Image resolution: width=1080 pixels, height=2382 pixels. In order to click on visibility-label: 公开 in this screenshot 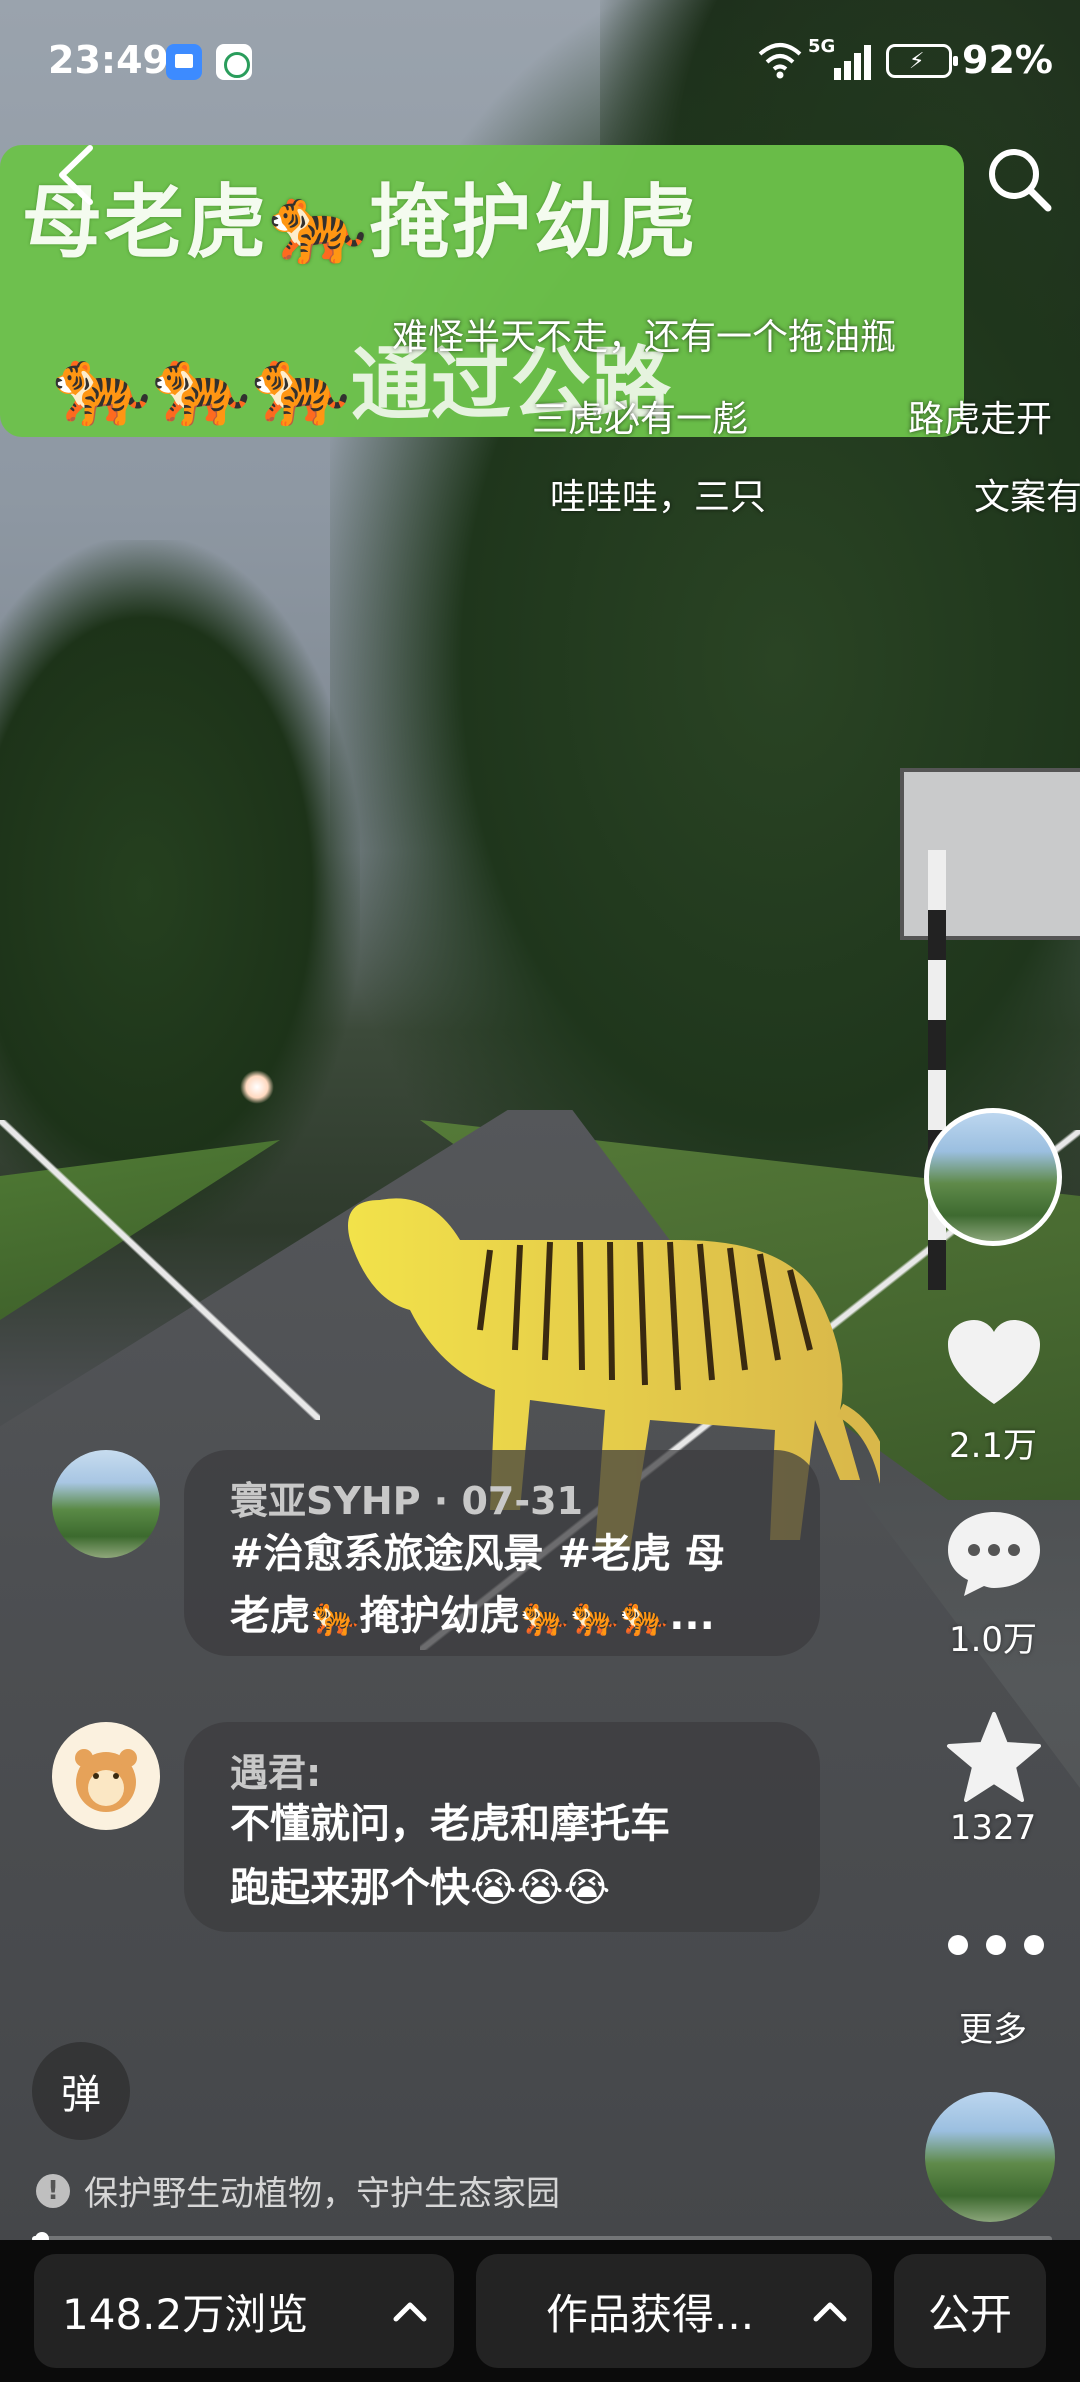, I will do `click(969, 2314)`.